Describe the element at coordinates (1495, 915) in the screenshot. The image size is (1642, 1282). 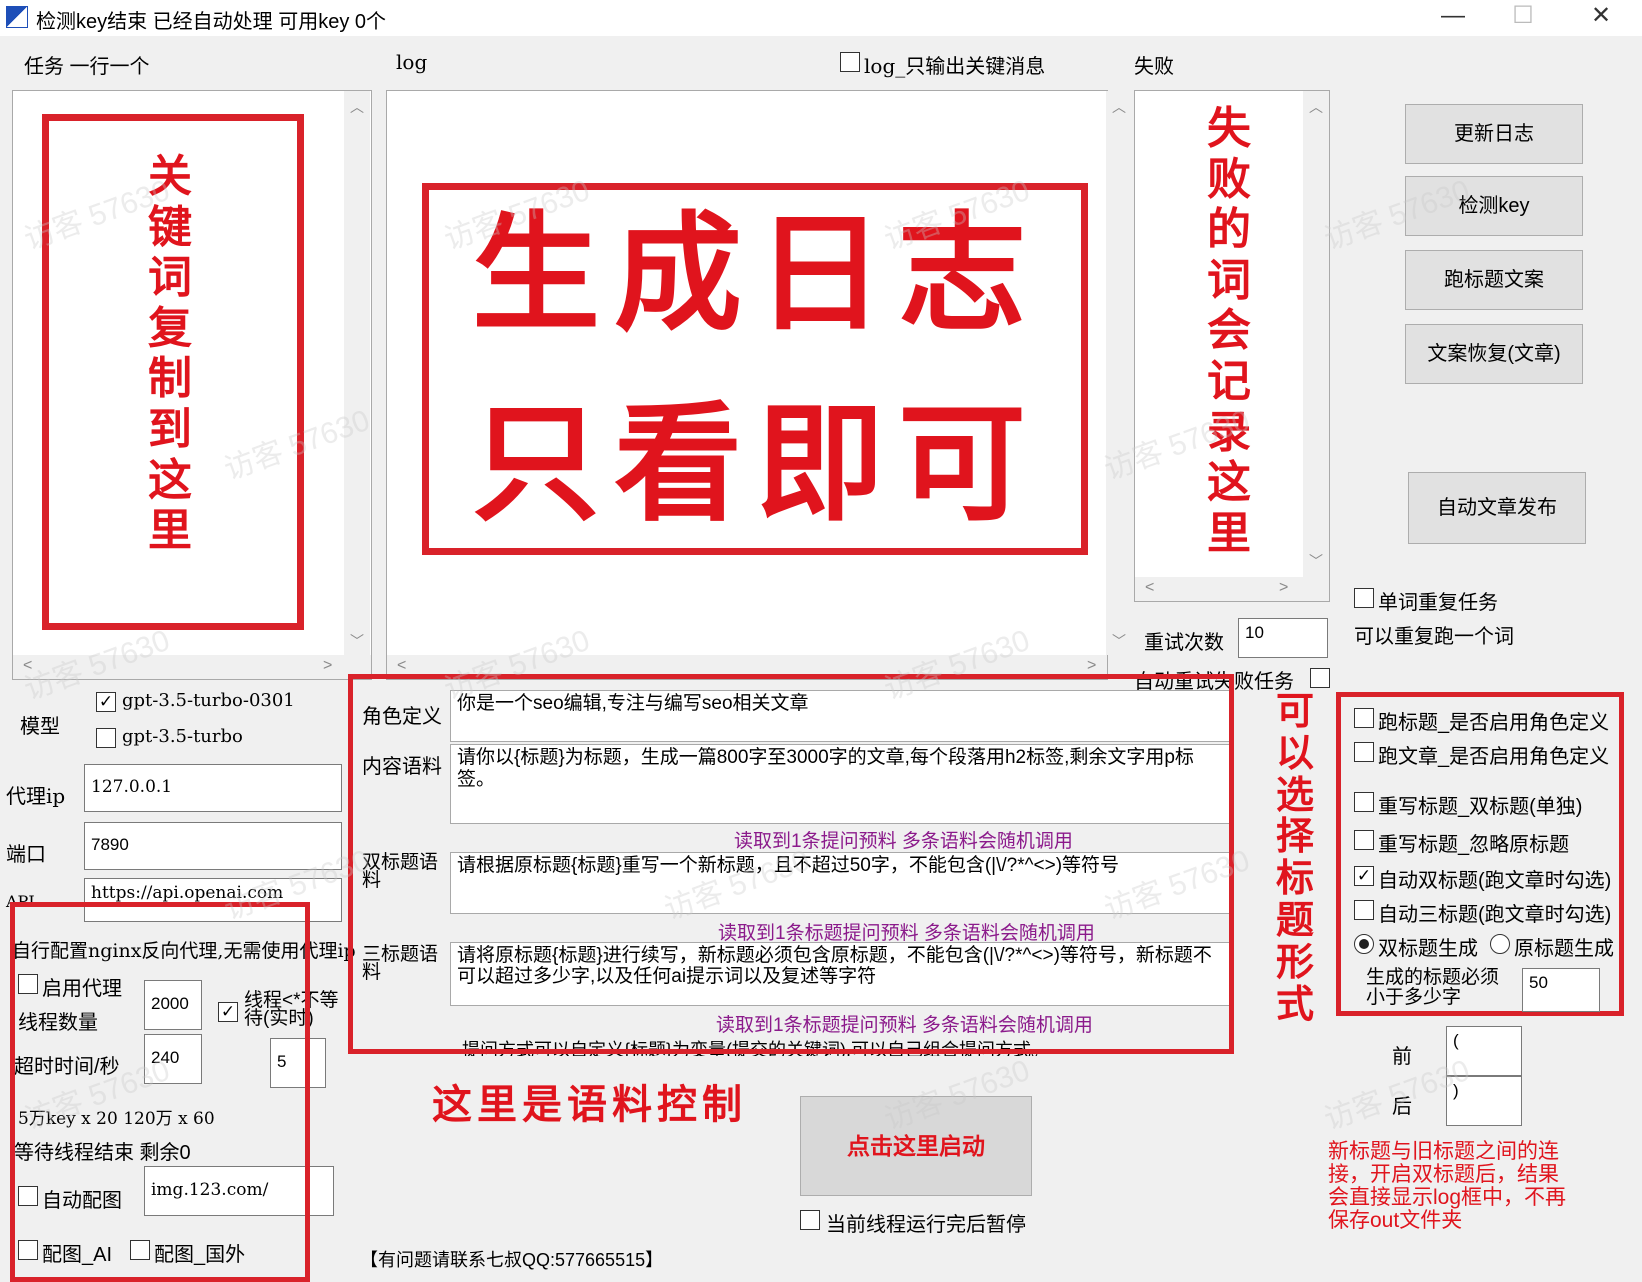
I see `auto-triple-label: 自动三标题(跑文章时勾选)` at that location.